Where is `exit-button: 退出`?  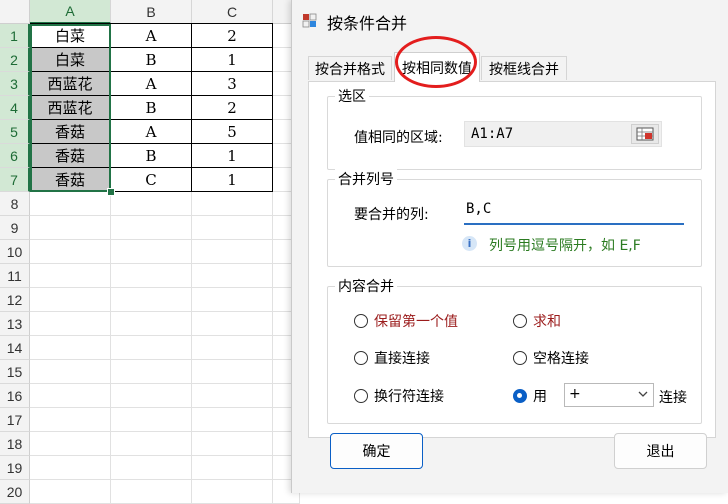 exit-button: 退出 is located at coordinates (660, 451).